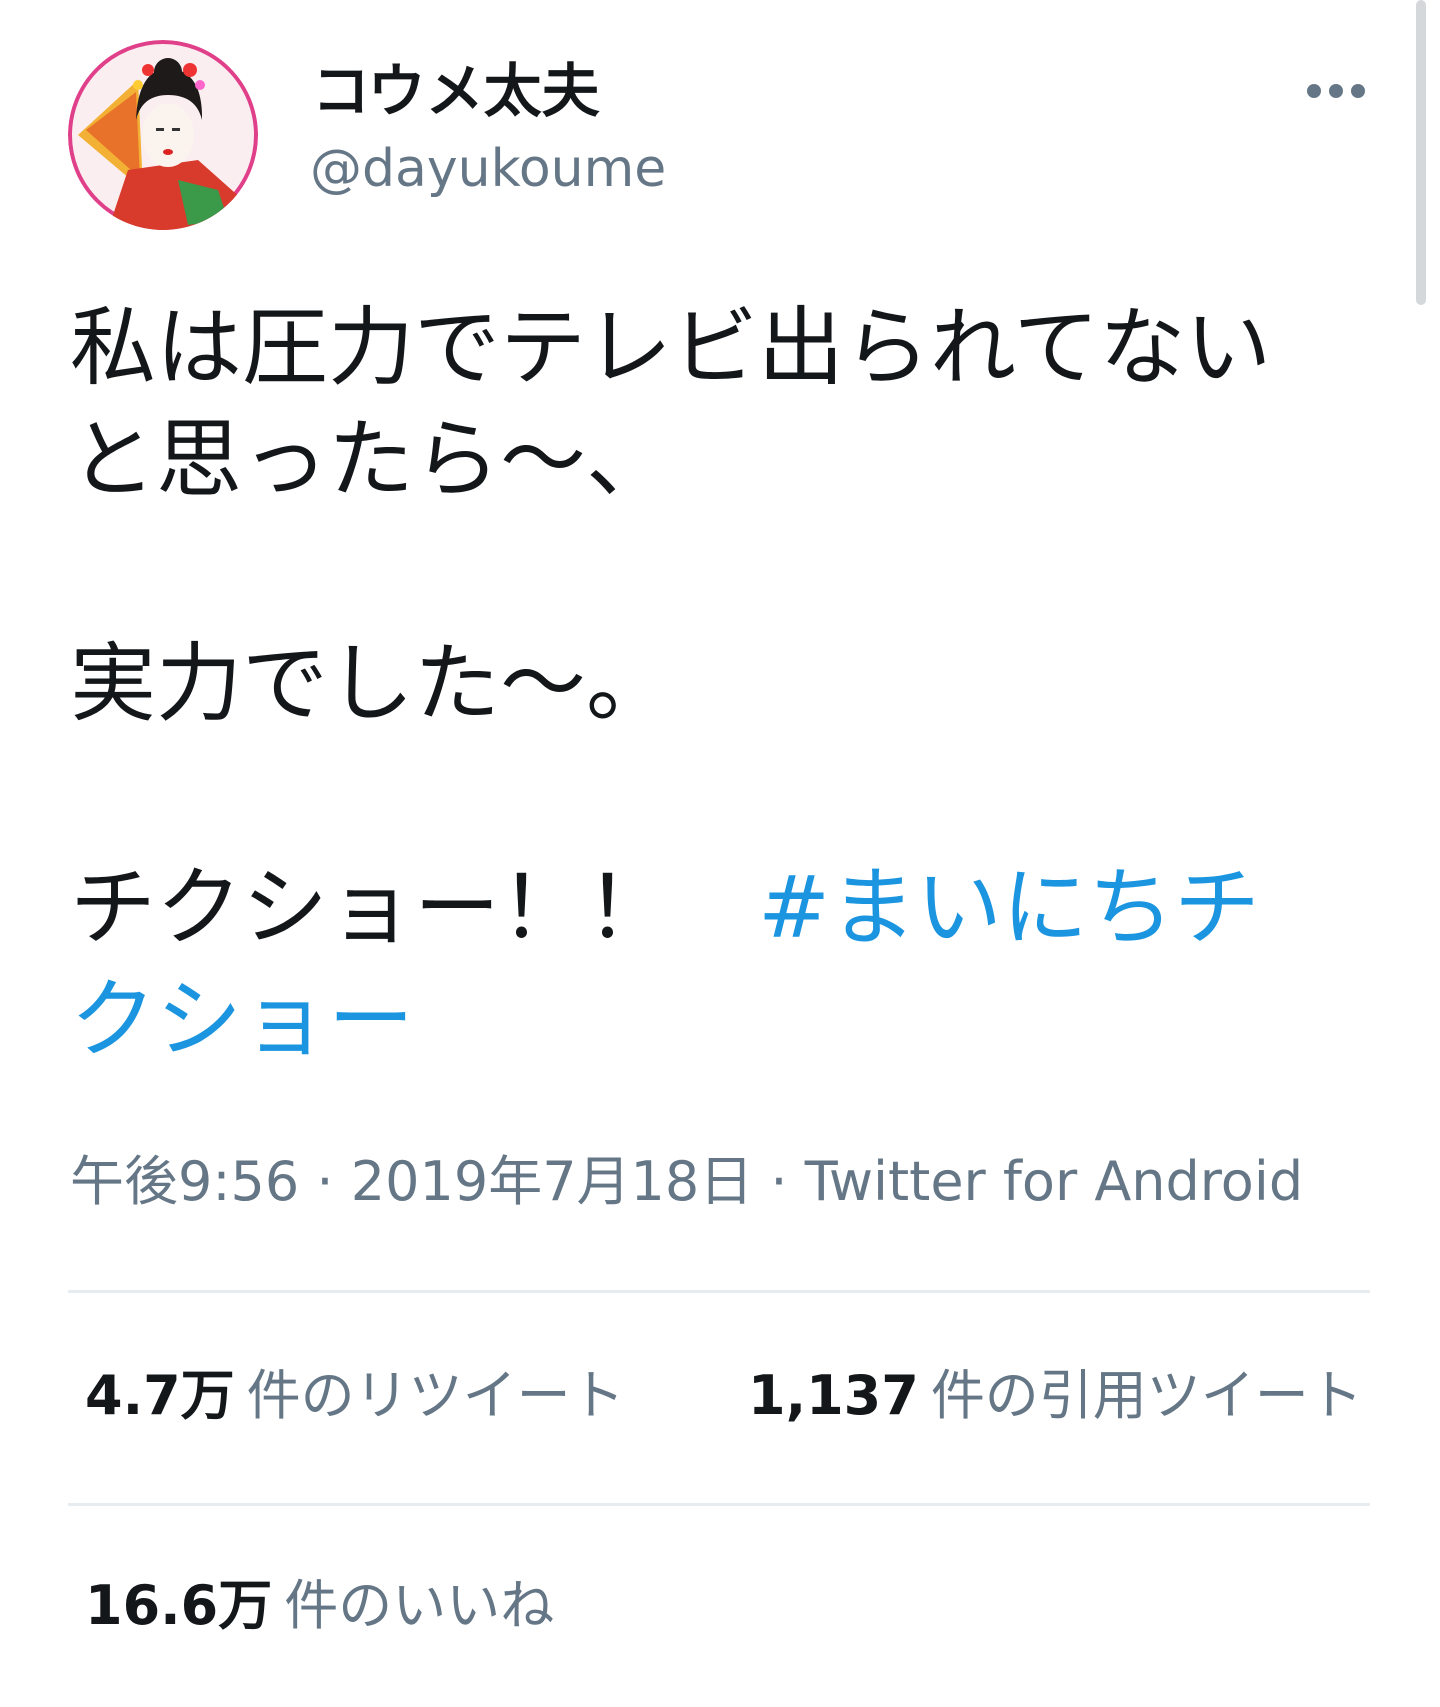 This screenshot has width=1440, height=1707. Describe the element at coordinates (1421, 152) in the screenshot. I see `scrollbar` at that location.